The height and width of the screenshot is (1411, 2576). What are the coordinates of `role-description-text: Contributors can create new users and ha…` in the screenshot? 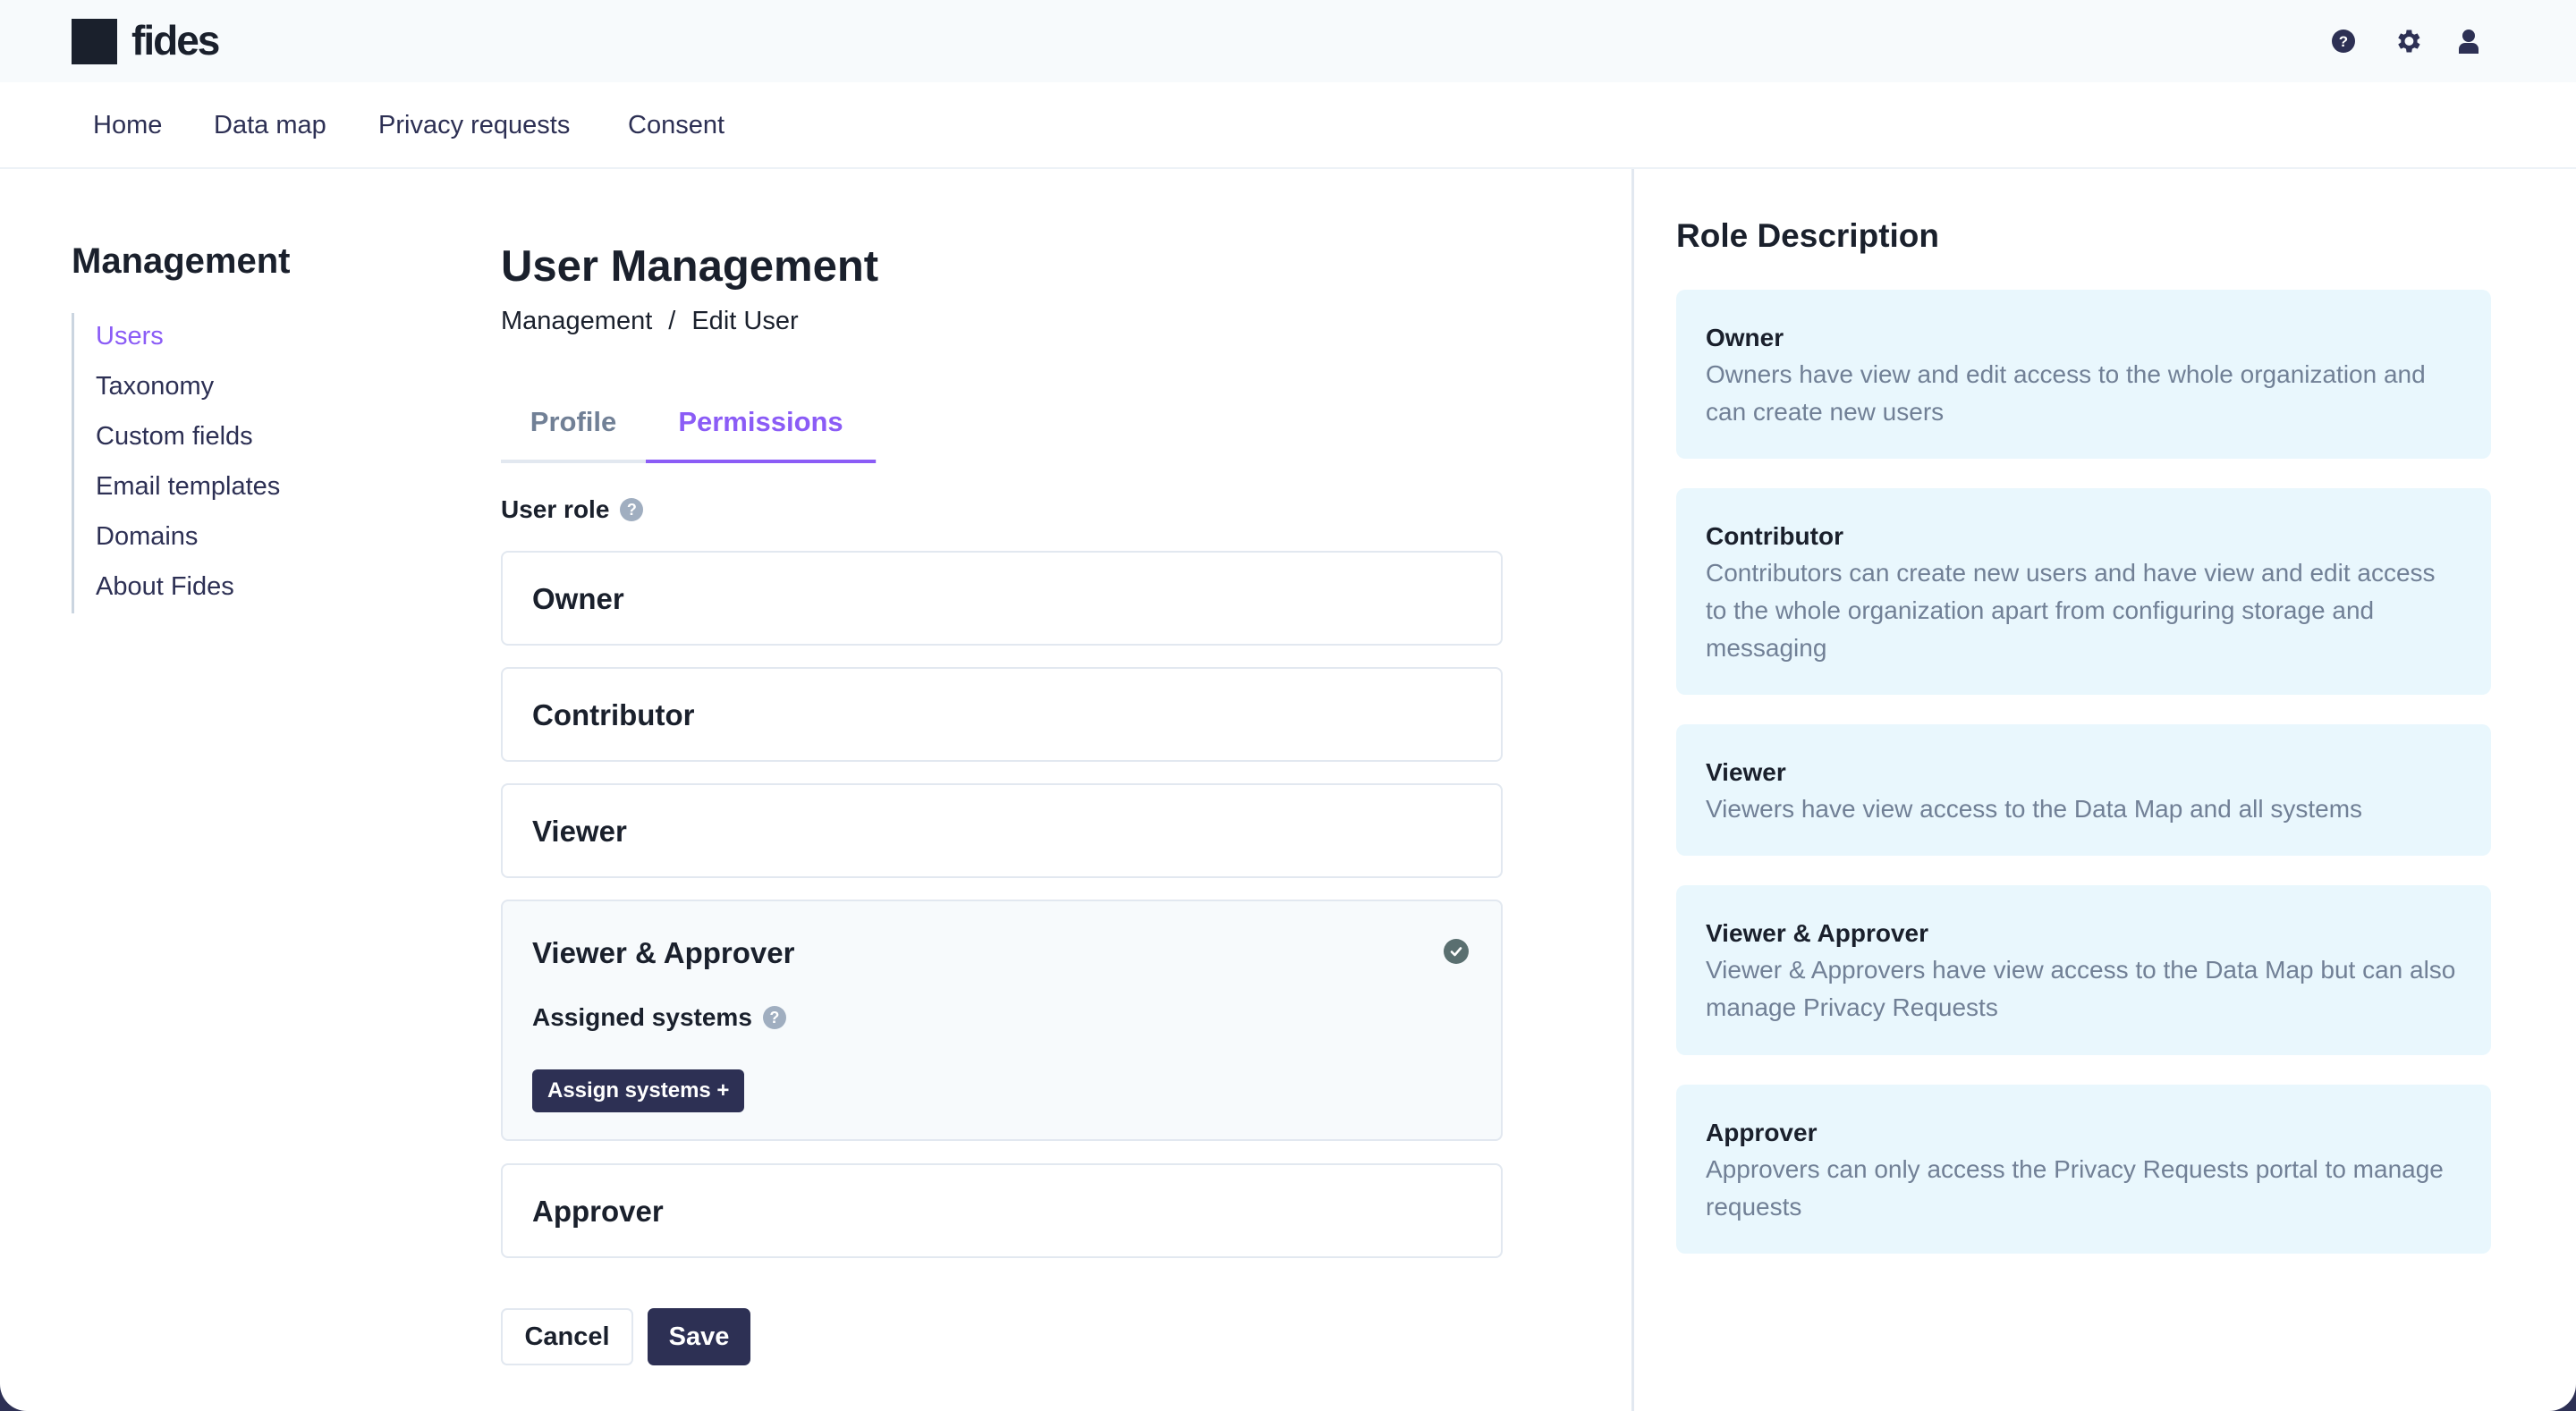 It's located at (2071, 611).